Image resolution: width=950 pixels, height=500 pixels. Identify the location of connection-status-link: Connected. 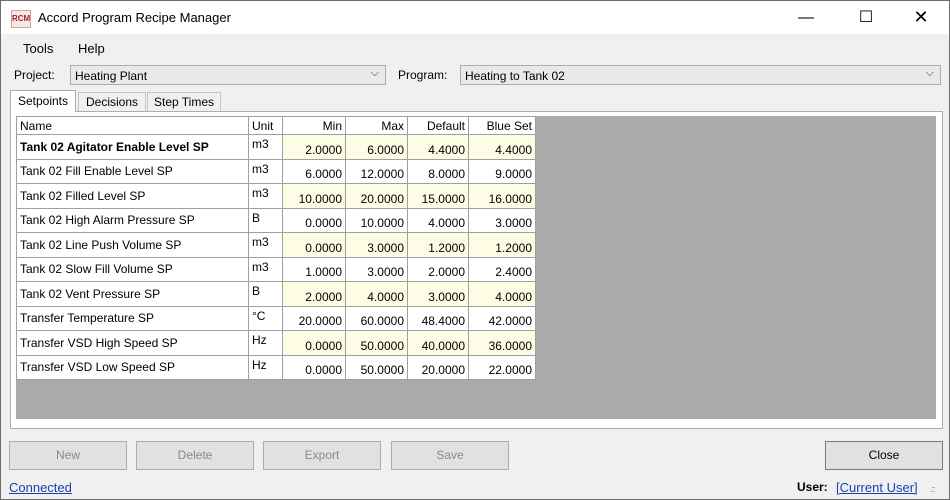
(40, 487).